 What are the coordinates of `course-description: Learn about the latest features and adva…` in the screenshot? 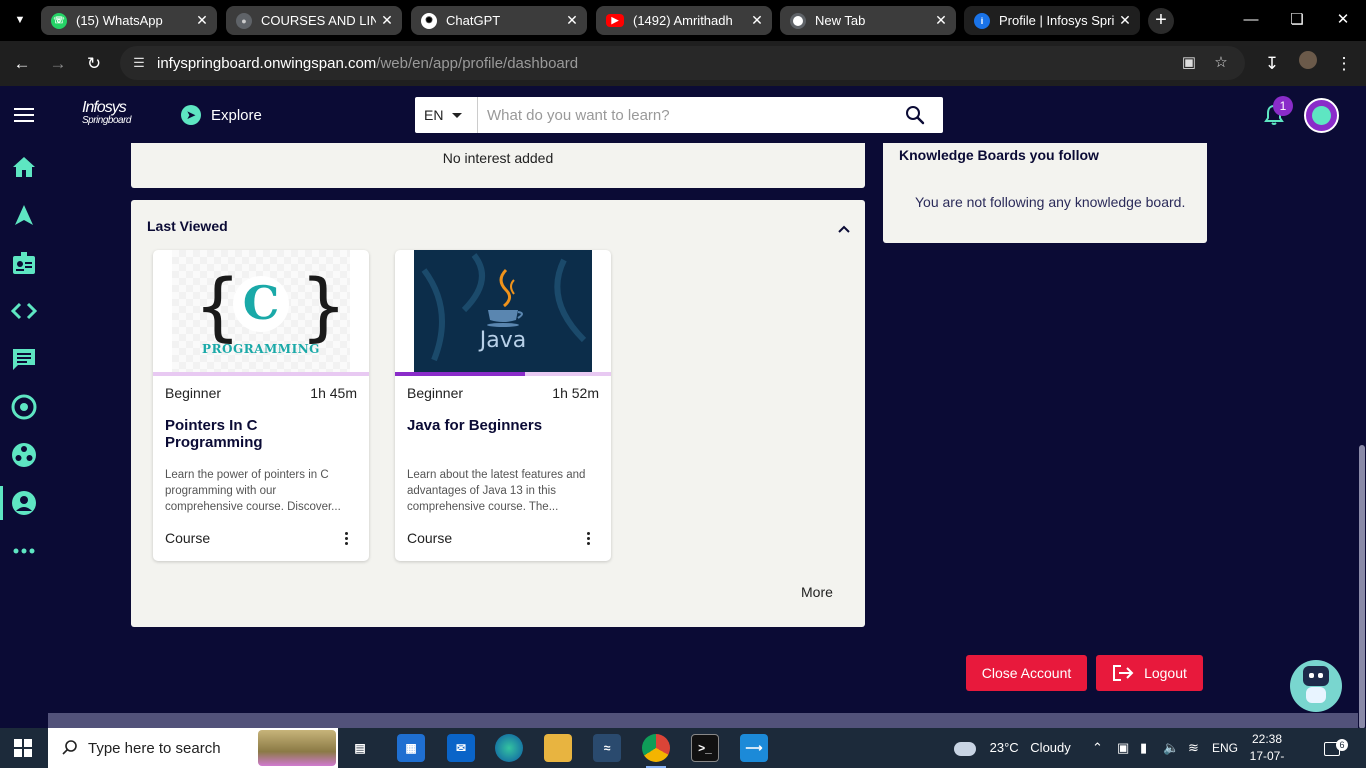 It's located at (496, 491).